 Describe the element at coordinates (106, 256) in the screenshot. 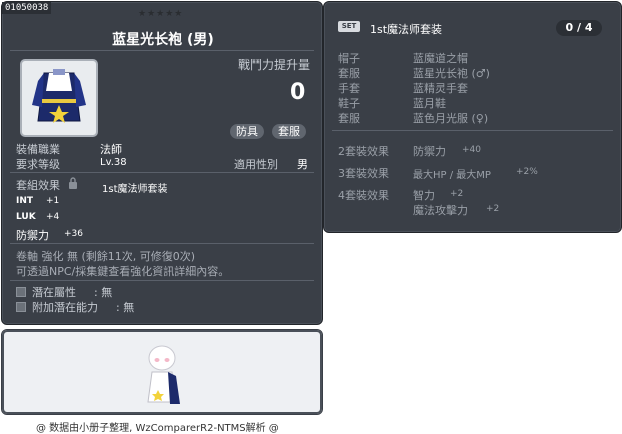

I see `scroll-info: 卷軸 強化 無 (剩餘11次, 可修復0次)` at that location.